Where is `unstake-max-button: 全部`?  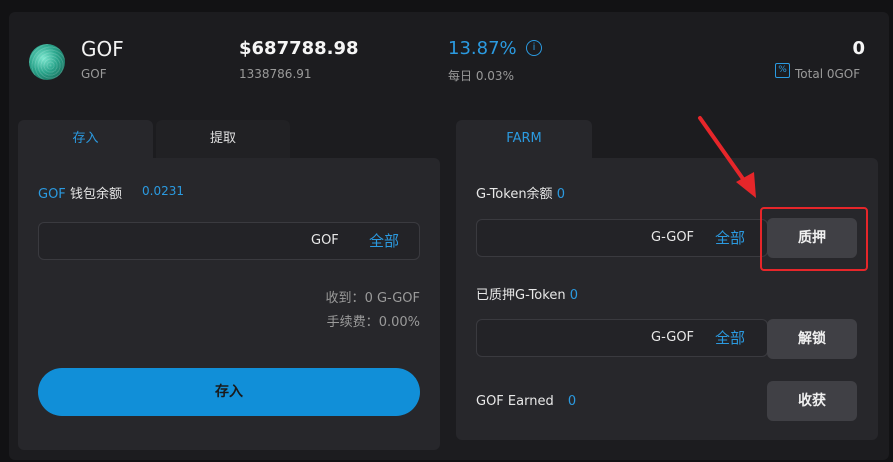
unstake-max-button: 全部 is located at coordinates (730, 337).